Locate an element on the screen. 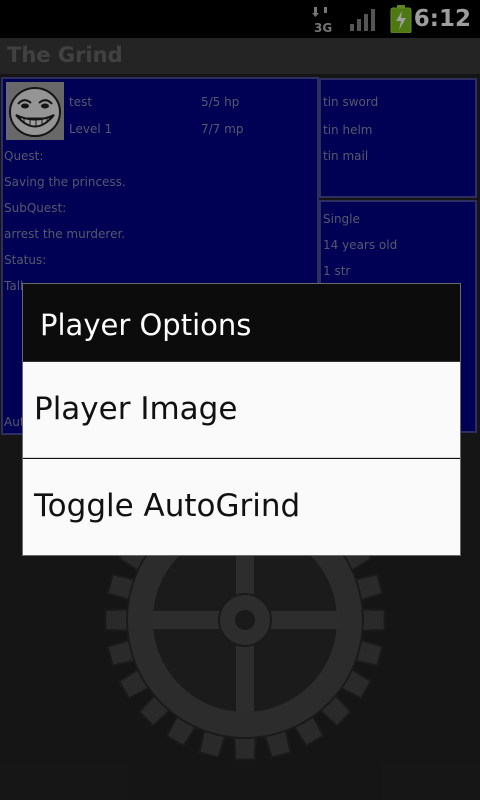 The height and width of the screenshot is (800, 480). player-image-option: Player Image is located at coordinates (241, 410).